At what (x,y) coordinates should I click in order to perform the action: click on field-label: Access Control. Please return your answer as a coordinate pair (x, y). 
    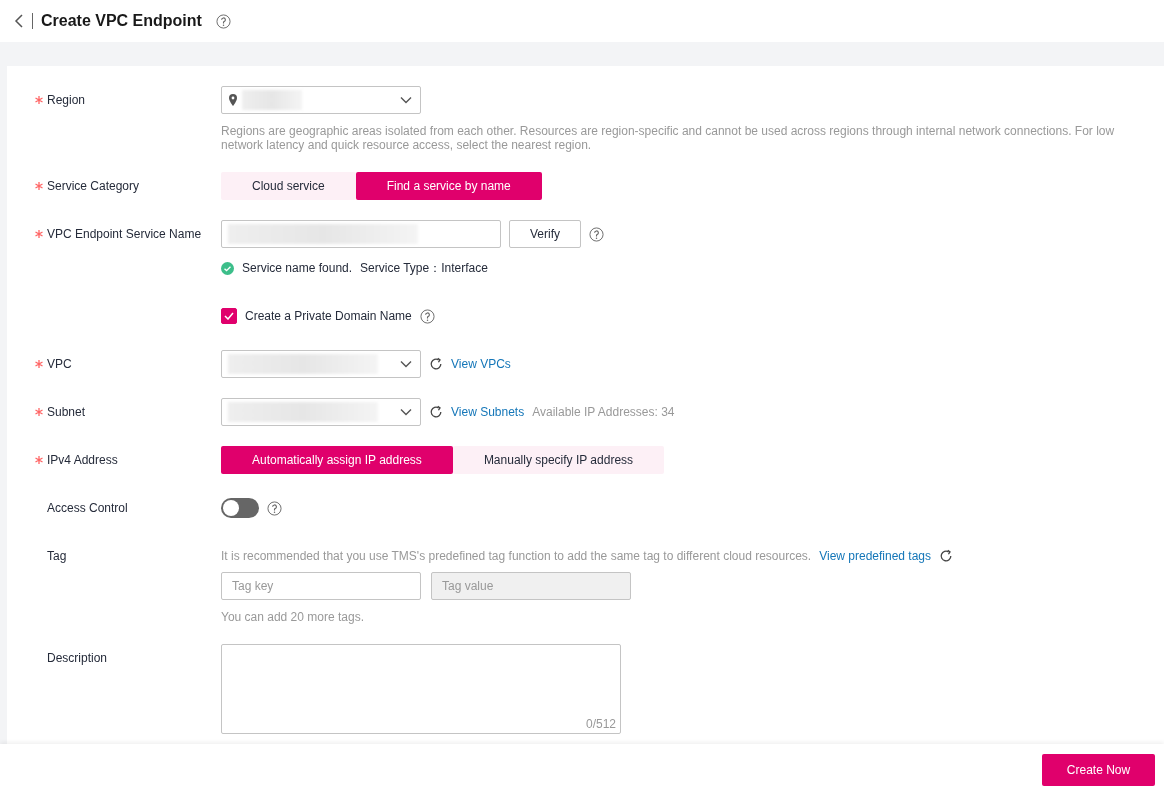
    Looking at the image, I should click on (87, 508).